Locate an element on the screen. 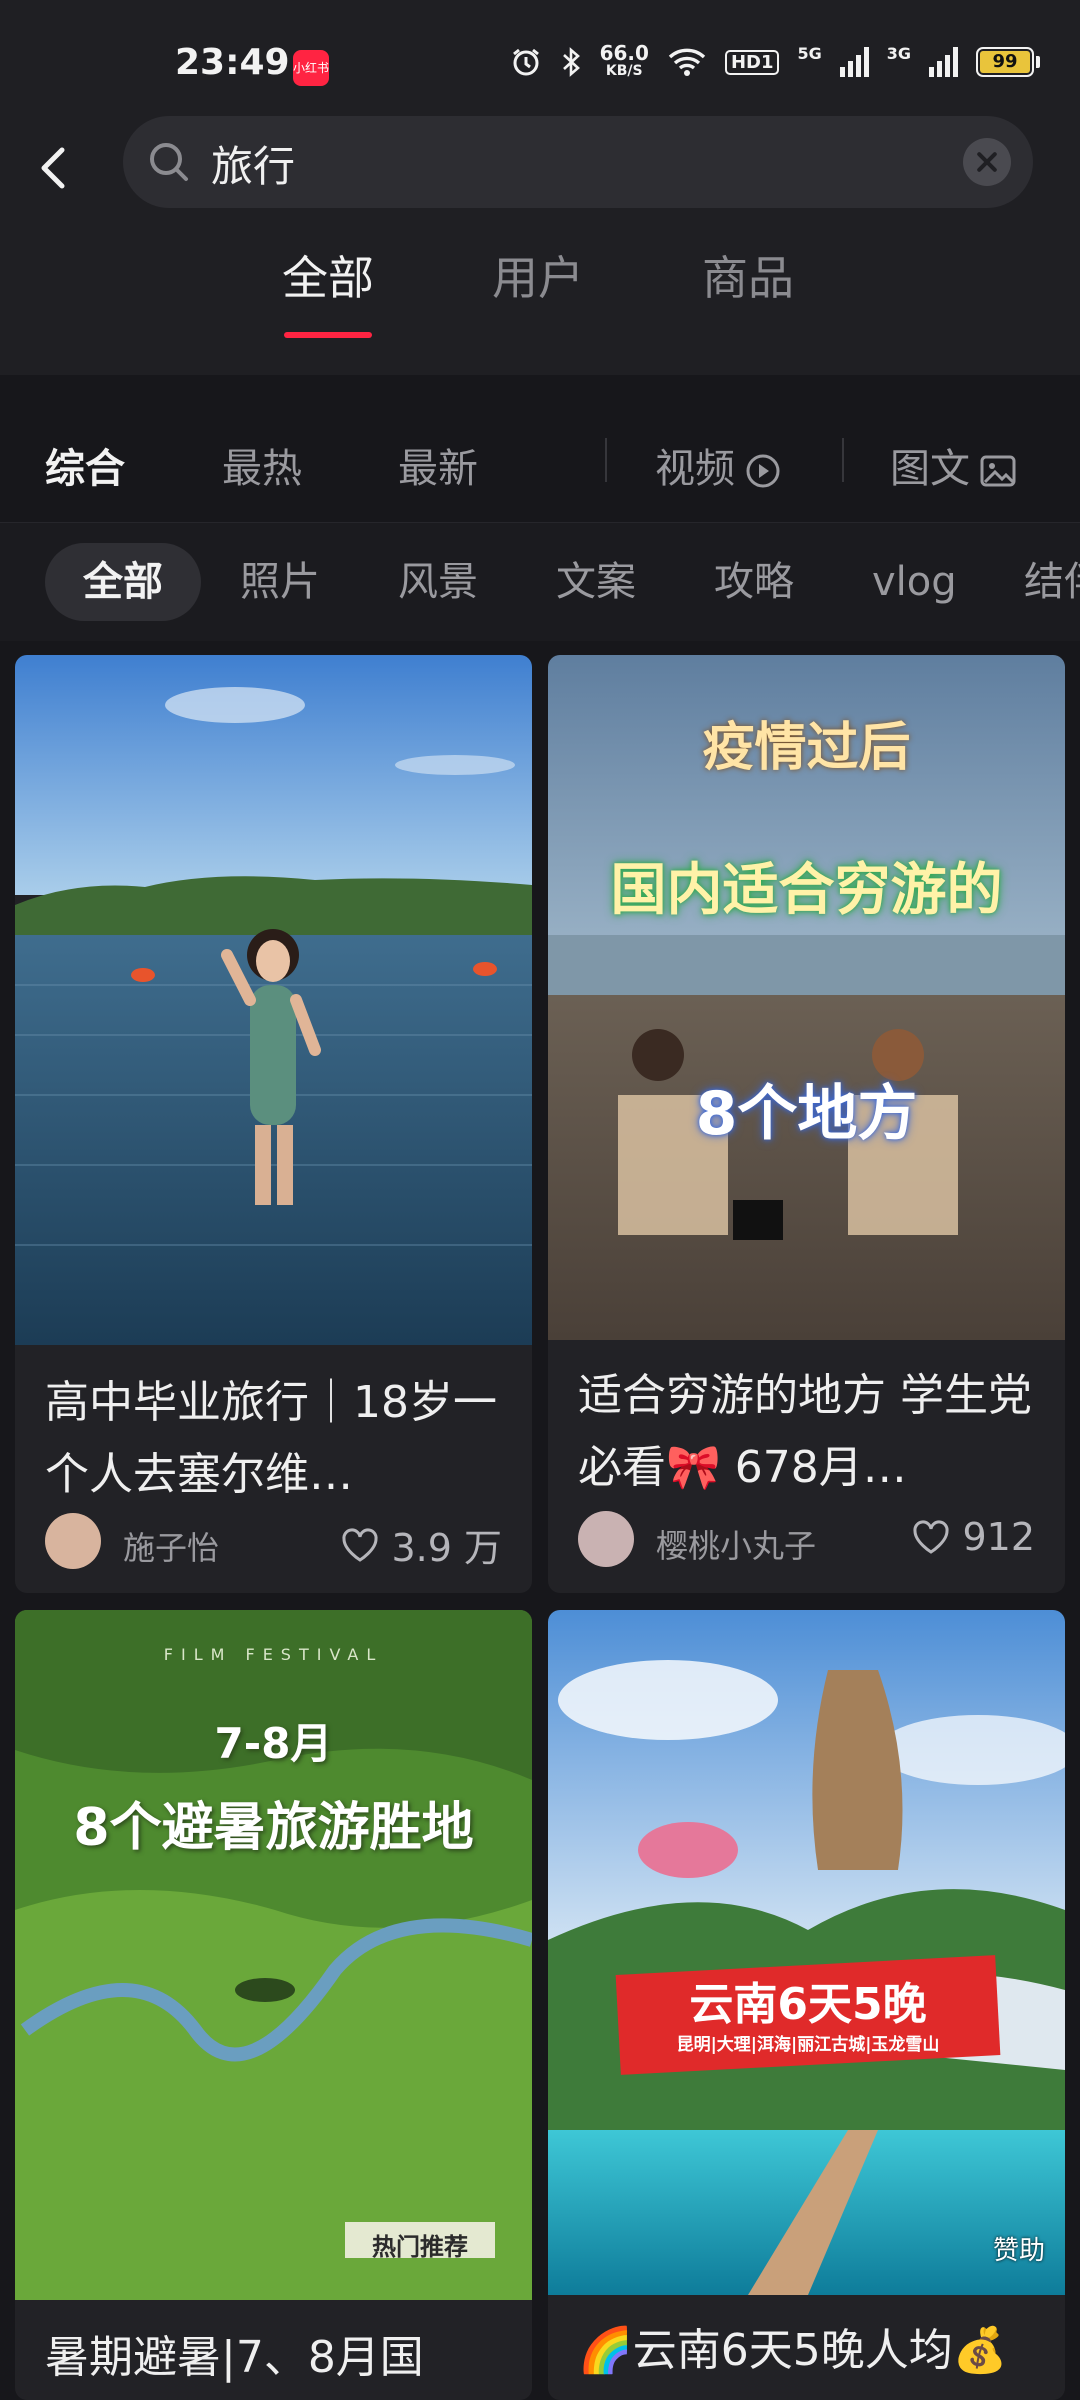 The image size is (1080, 2400). clear-icon is located at coordinates (987, 162).